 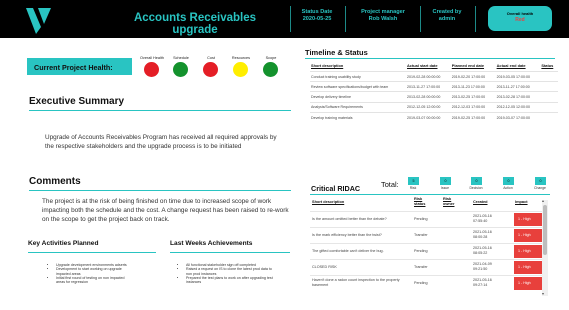 What do you see at coordinates (482, 234) in the screenshot?
I see `risk-created: 2021-05-16 08:00:28` at bounding box center [482, 234].